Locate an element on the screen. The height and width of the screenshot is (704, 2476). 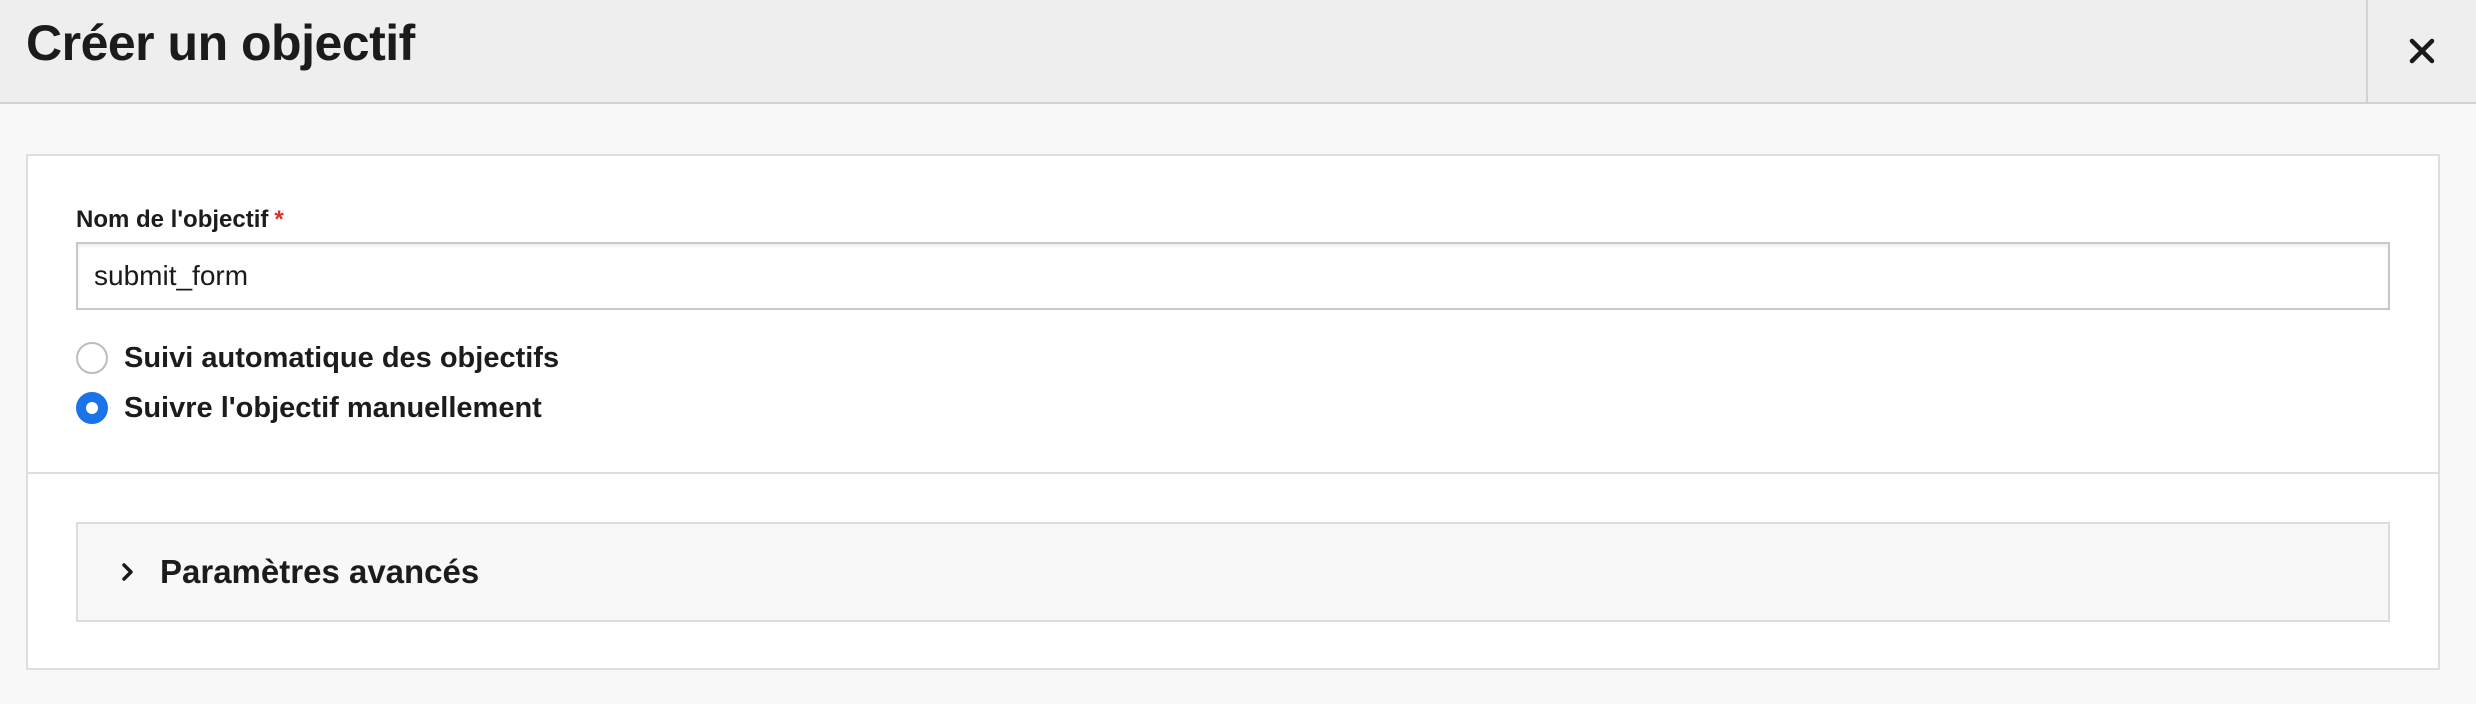
goal-name-input is located at coordinates (1233, 276).